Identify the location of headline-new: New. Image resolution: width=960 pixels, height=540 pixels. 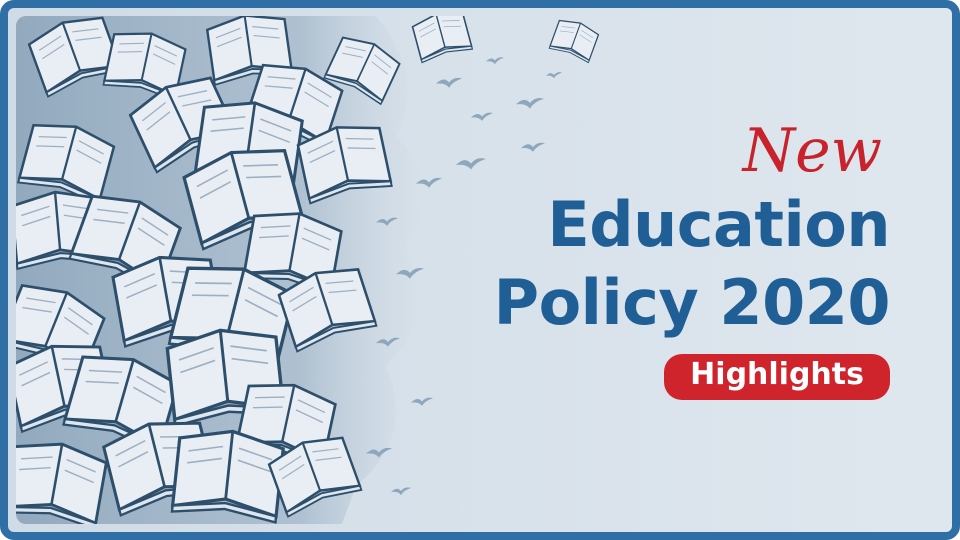
(812, 151).